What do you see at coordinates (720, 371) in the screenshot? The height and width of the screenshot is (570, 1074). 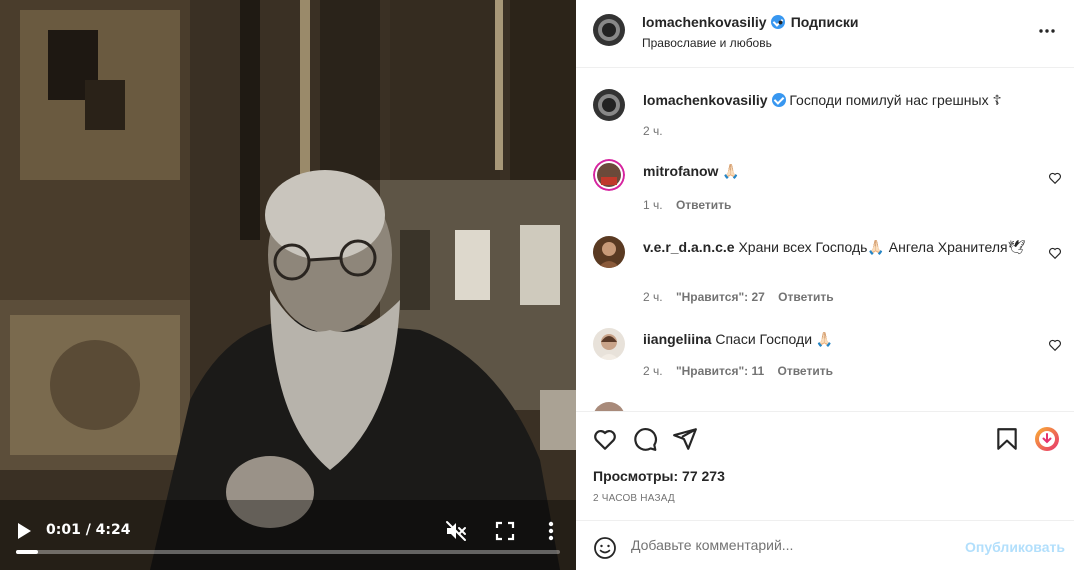 I see `comment-likes: "Нравится": 11` at bounding box center [720, 371].